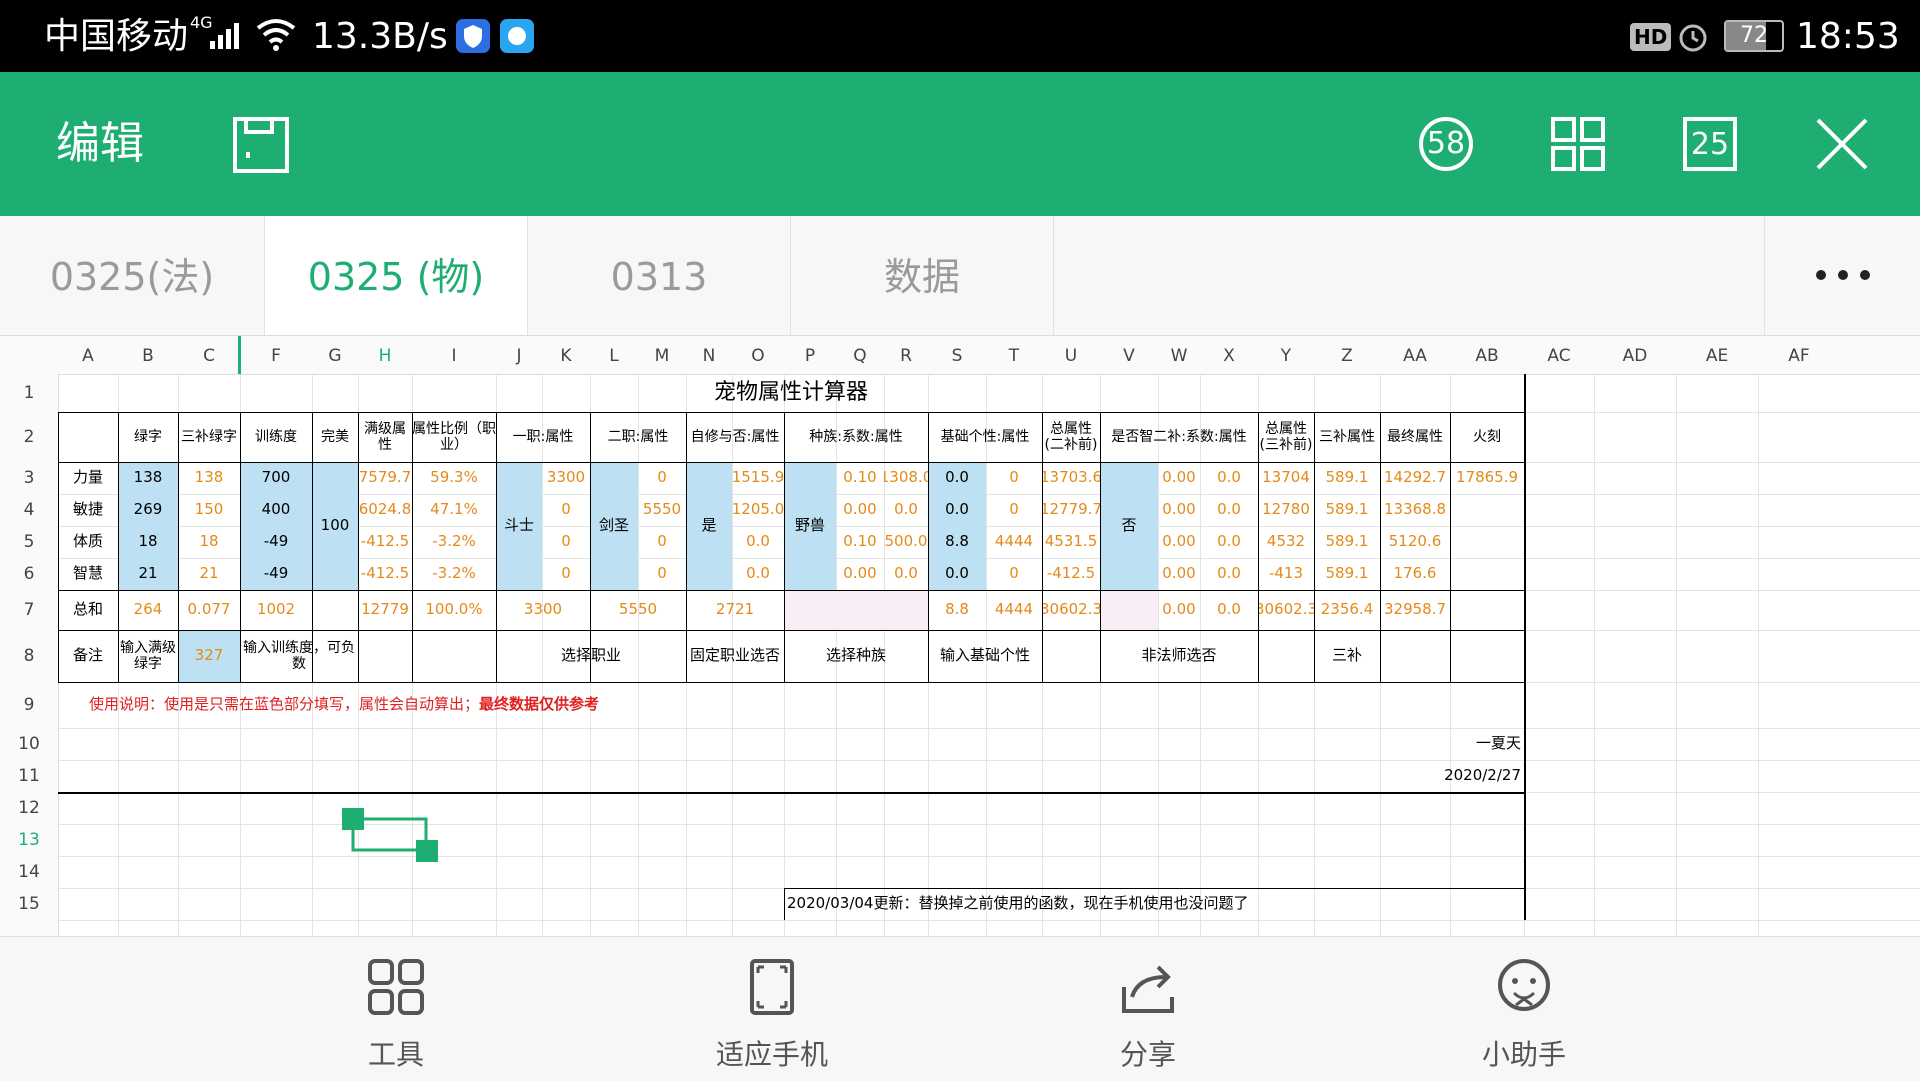 This screenshot has width=1920, height=1081. What do you see at coordinates (1635, 355) in the screenshot?
I see `column-header: AD` at bounding box center [1635, 355].